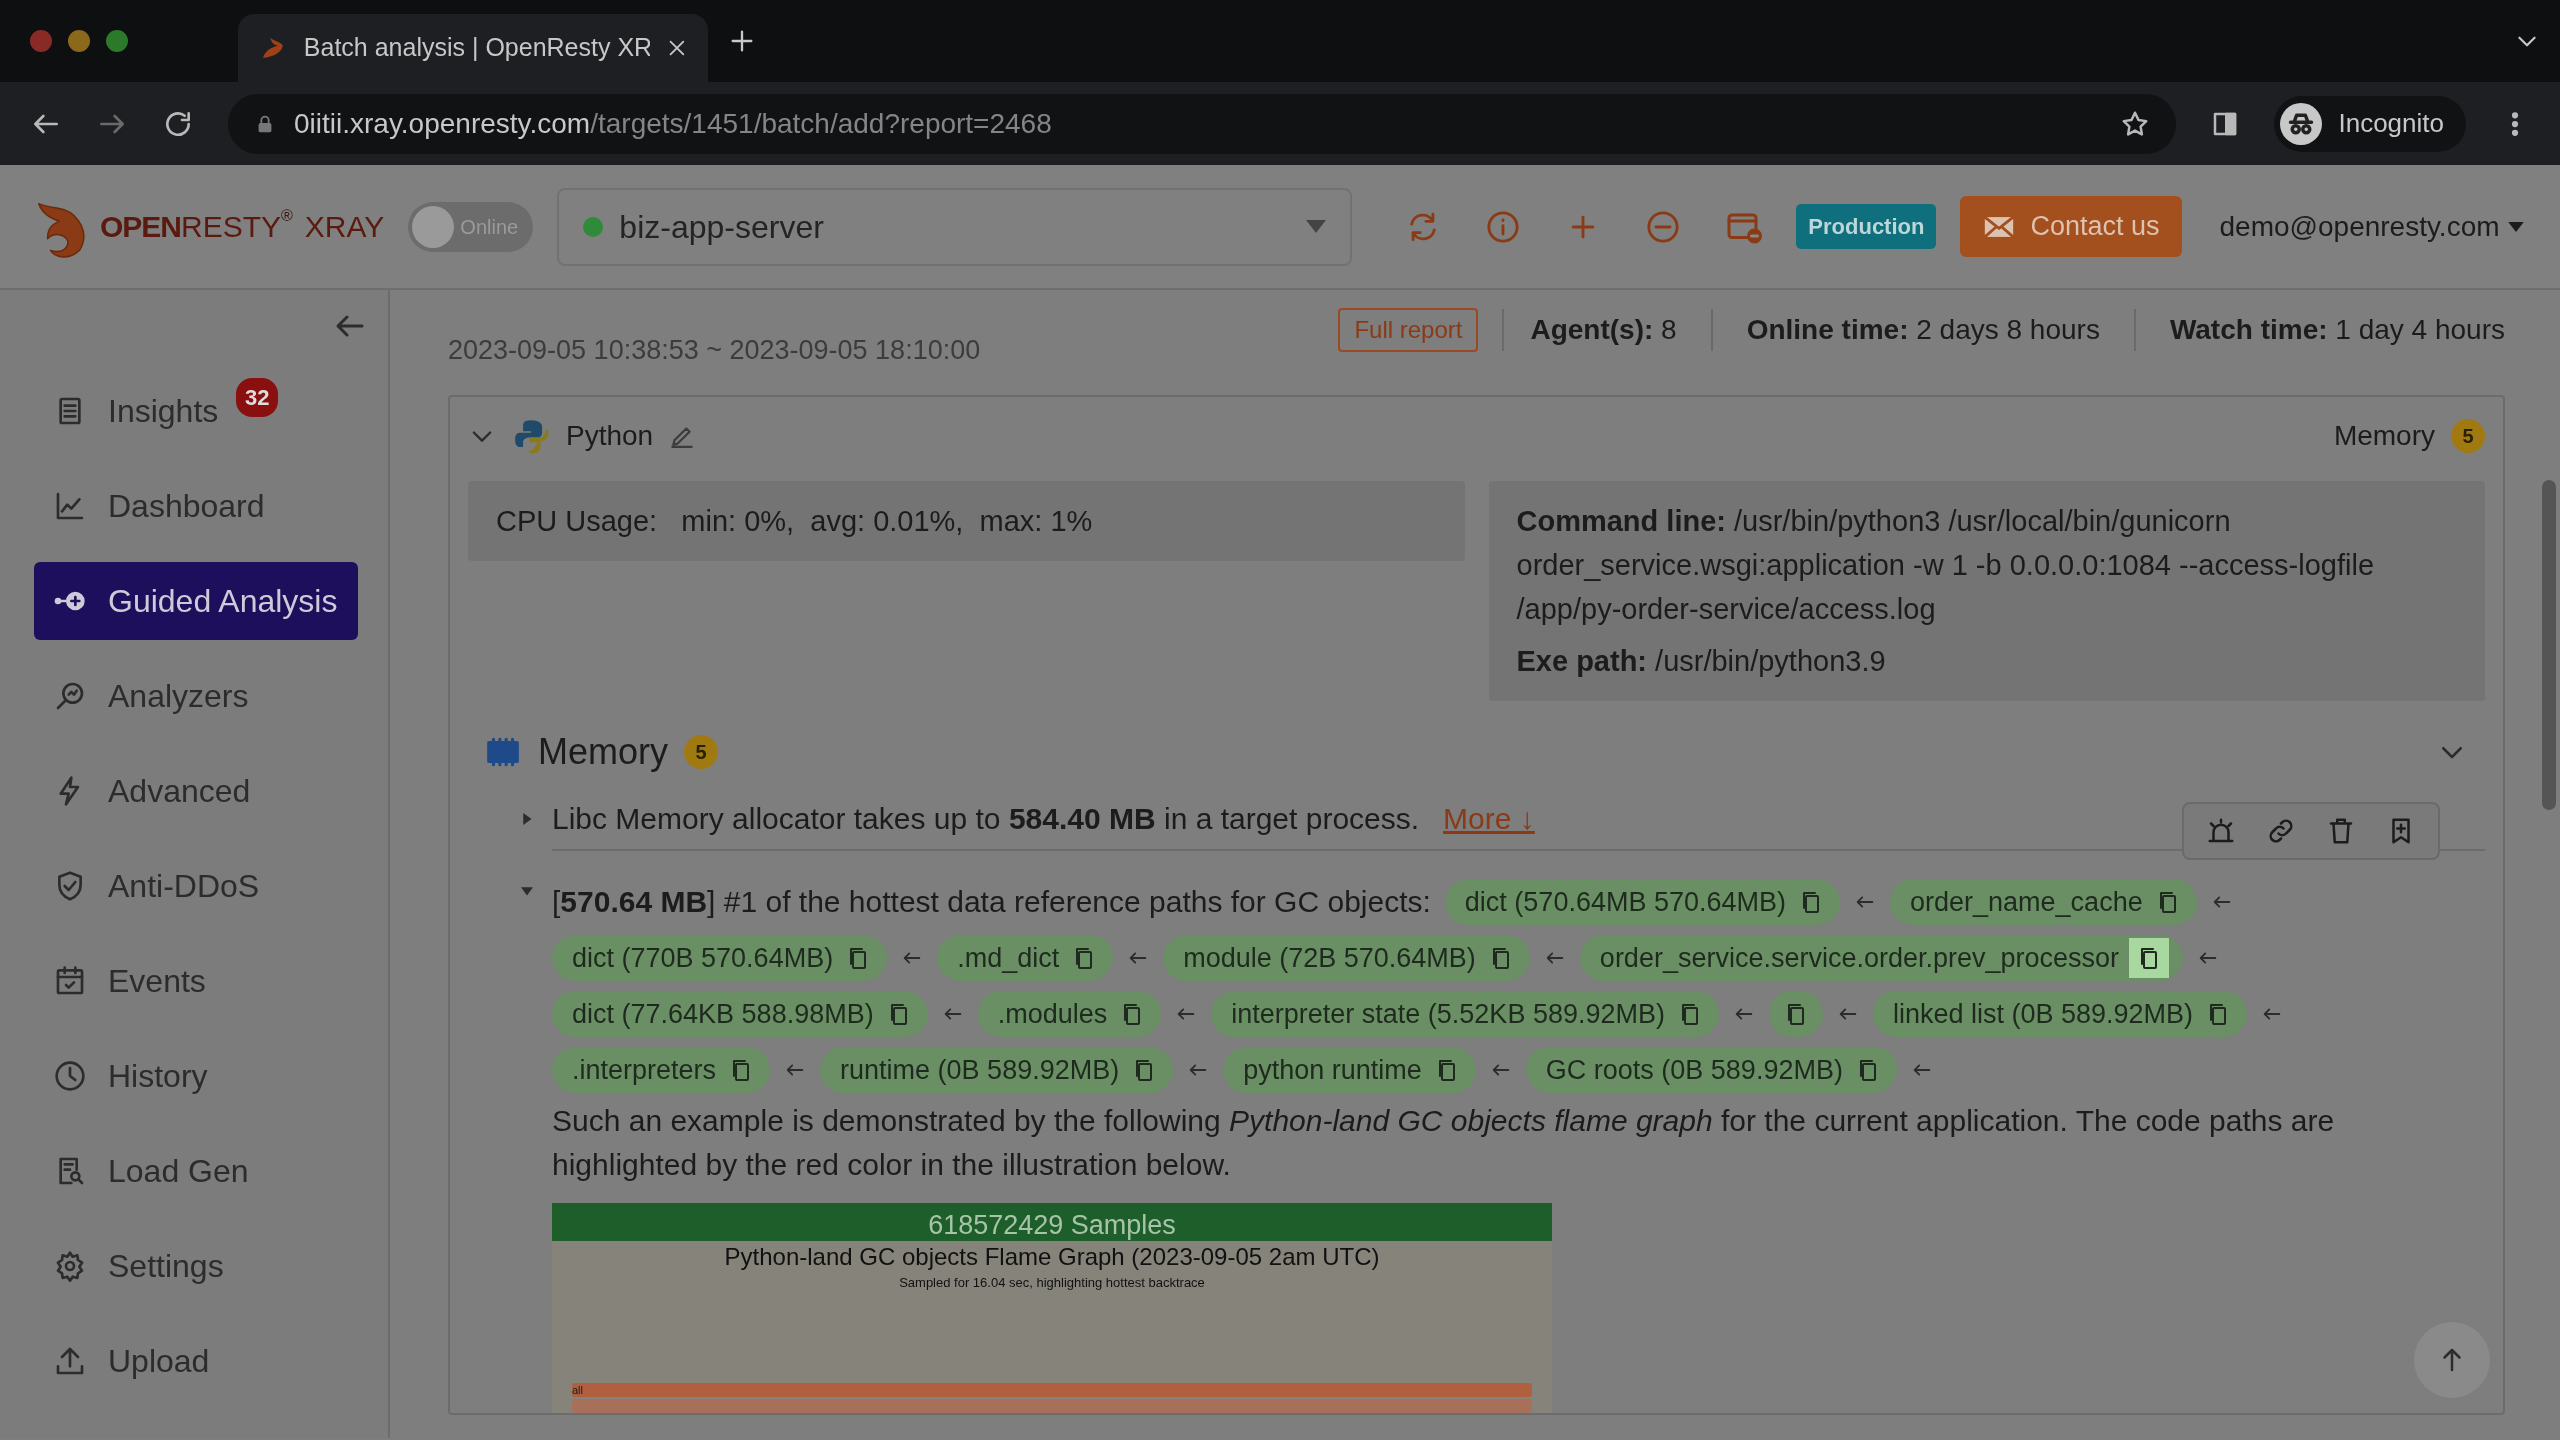  I want to click on sidebar-item: Guided Analysis, so click(196, 601).